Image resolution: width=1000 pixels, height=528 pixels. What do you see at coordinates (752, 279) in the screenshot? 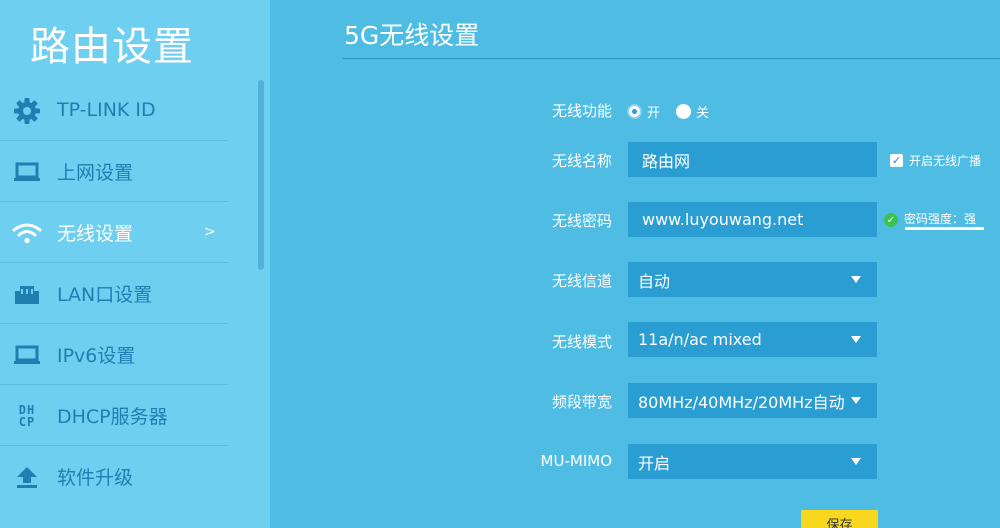
I see `channel-select: 自动` at bounding box center [752, 279].